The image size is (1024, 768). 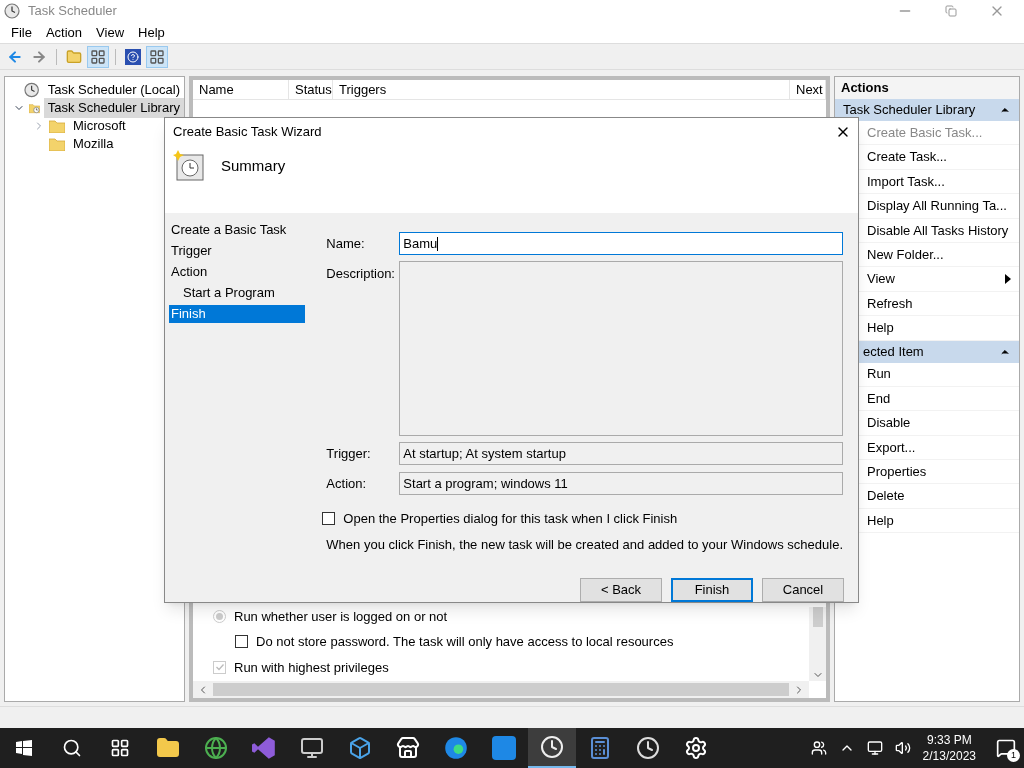 What do you see at coordinates (902, 748) in the screenshot?
I see `volume-icon` at bounding box center [902, 748].